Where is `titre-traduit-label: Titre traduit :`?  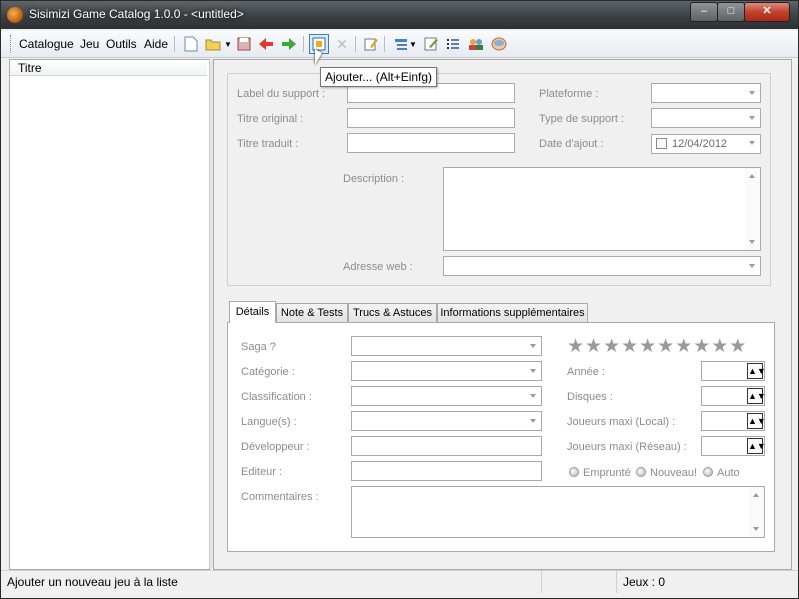 titre-traduit-label: Titre traduit : is located at coordinates (268, 144).